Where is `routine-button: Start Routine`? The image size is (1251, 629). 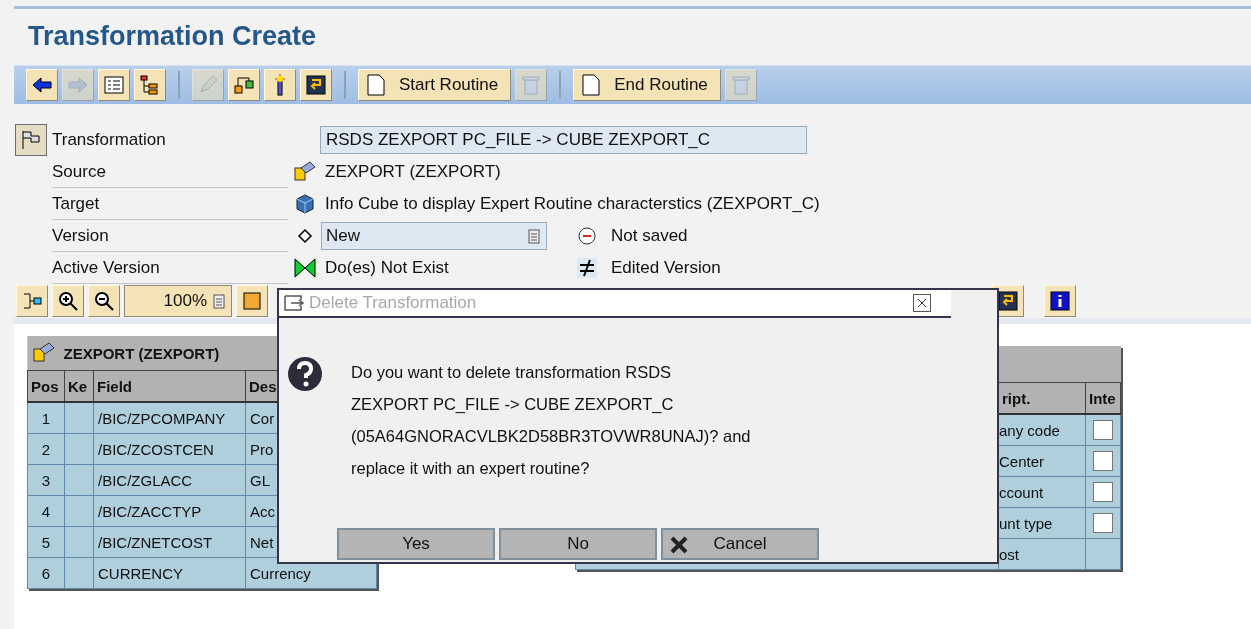
routine-button: Start Routine is located at coordinates (435, 85).